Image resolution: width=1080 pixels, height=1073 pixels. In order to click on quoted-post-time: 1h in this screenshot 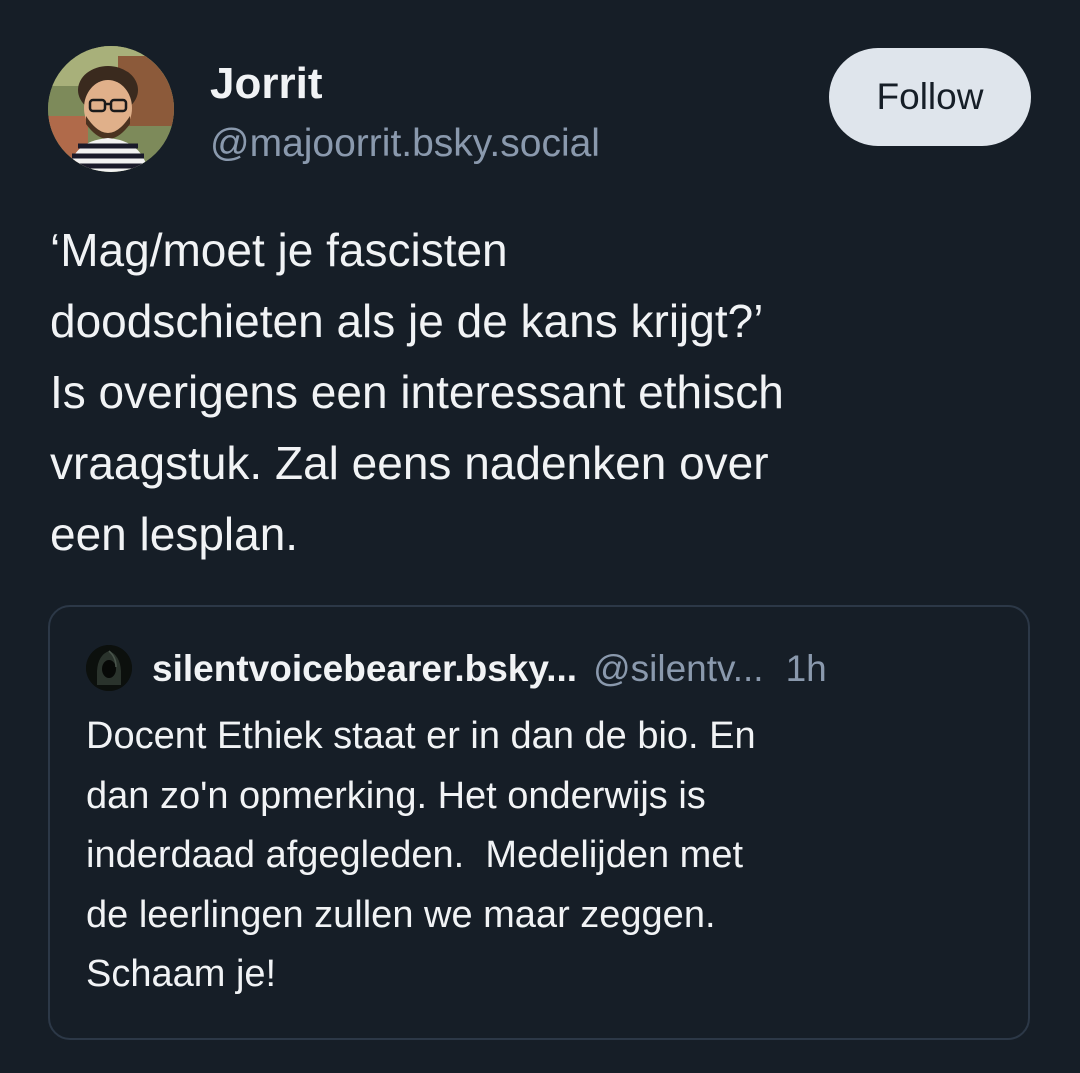, I will do `click(806, 669)`.